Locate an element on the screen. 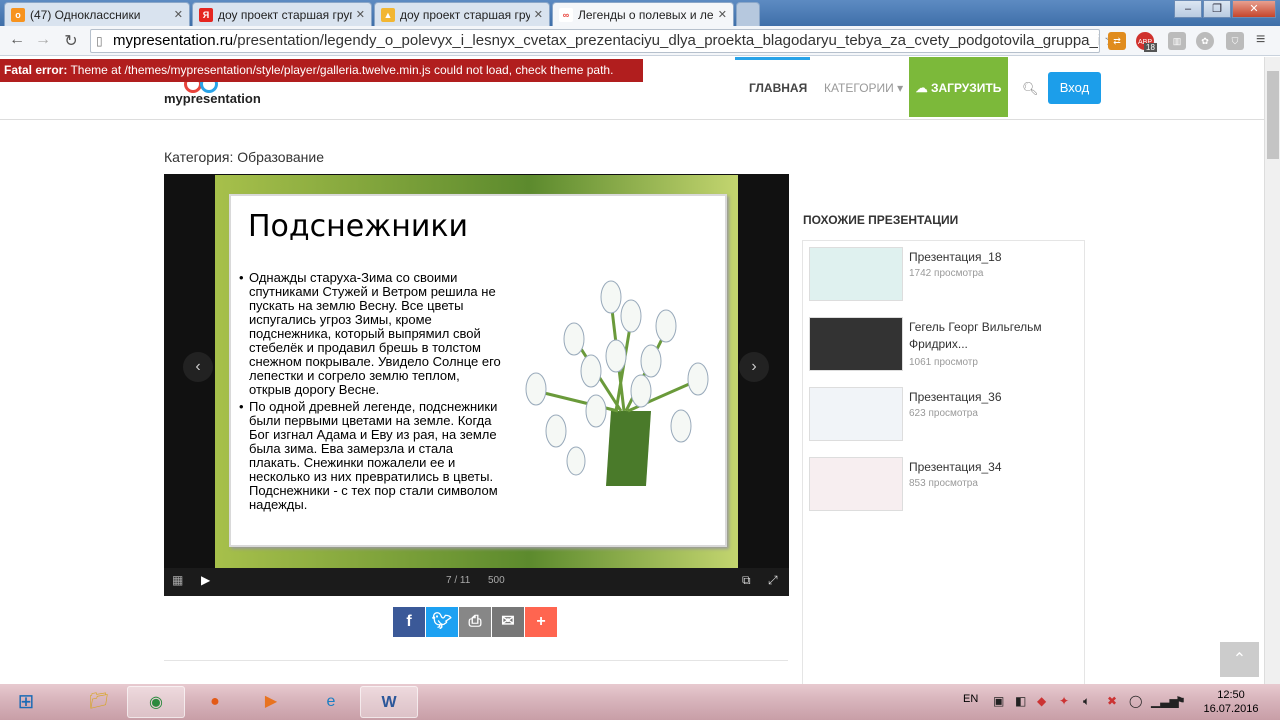 The image size is (1280, 720). search-icon: 🔍︎ is located at coordinates (1030, 89).